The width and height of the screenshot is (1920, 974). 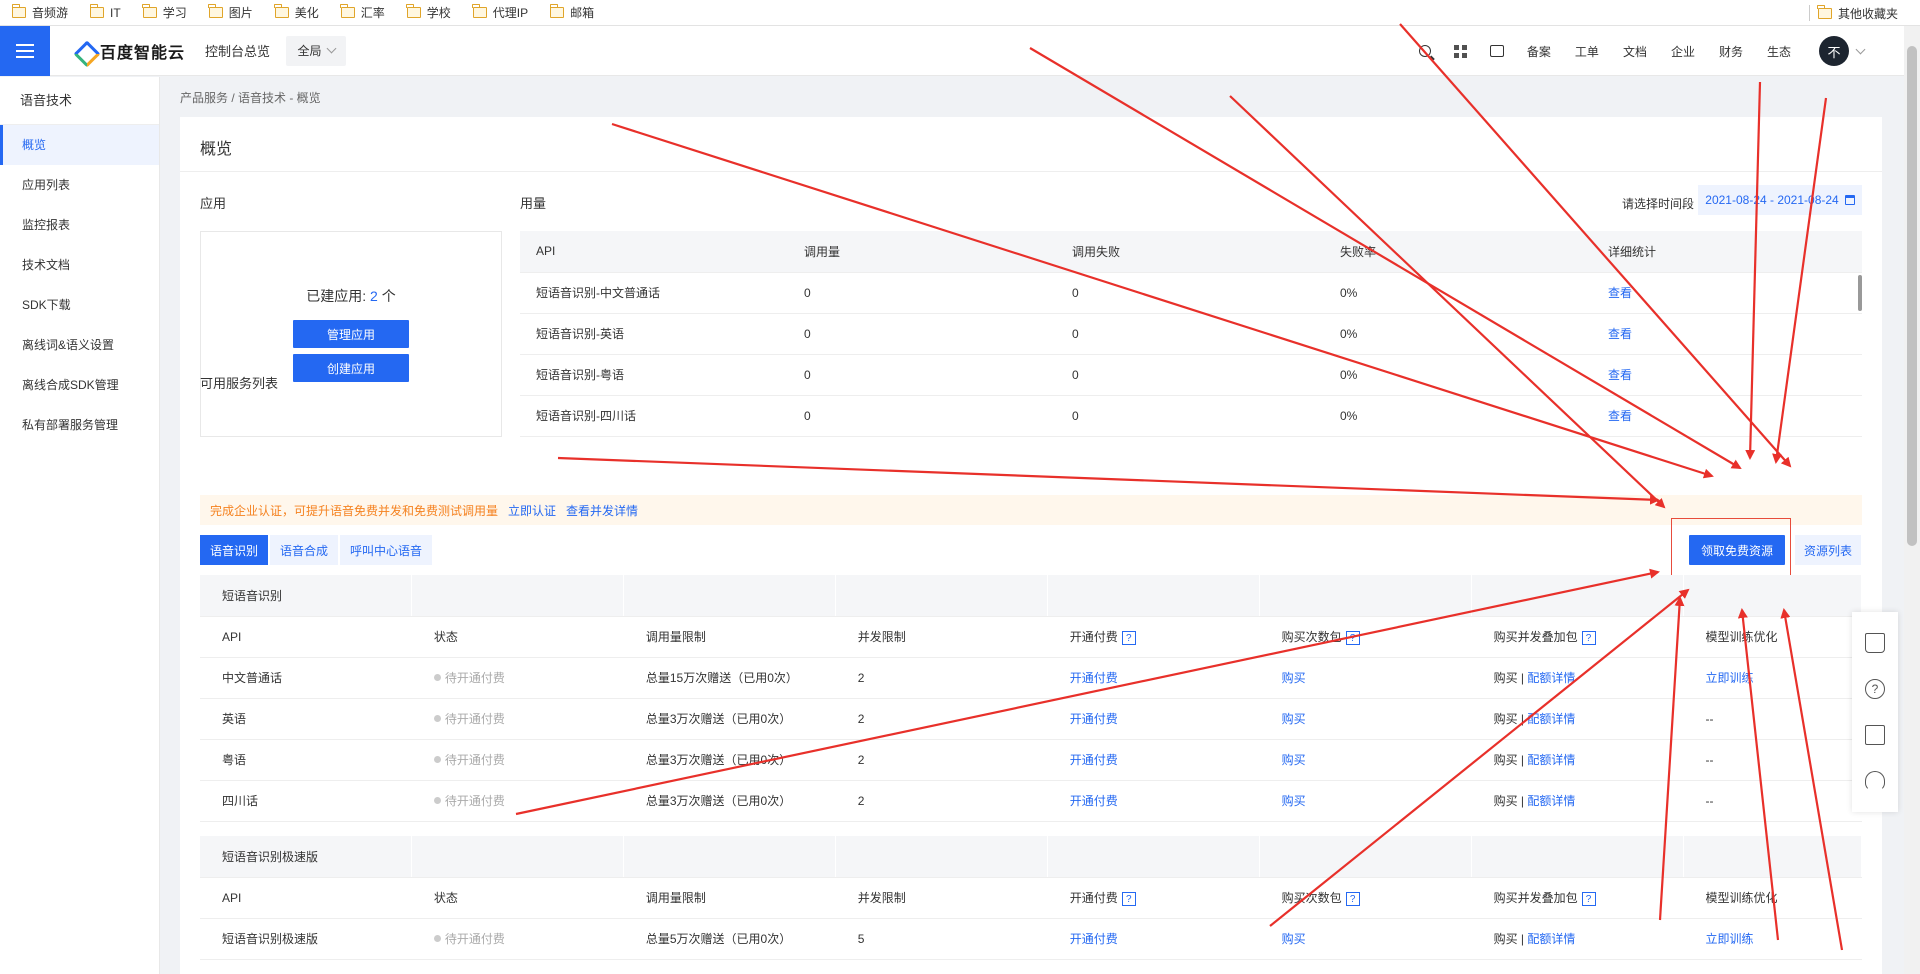 I want to click on bookmark-item: 汇率, so click(x=362, y=13).